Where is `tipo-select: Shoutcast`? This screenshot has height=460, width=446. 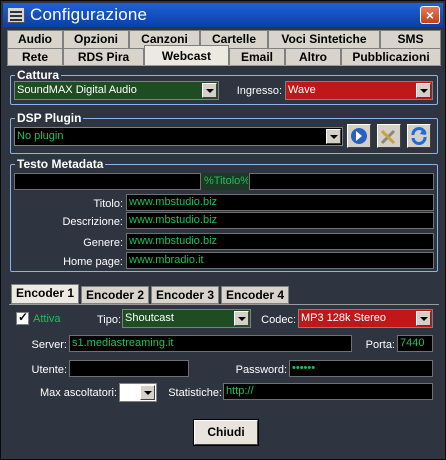 tipo-select: Shoutcast is located at coordinates (186, 318).